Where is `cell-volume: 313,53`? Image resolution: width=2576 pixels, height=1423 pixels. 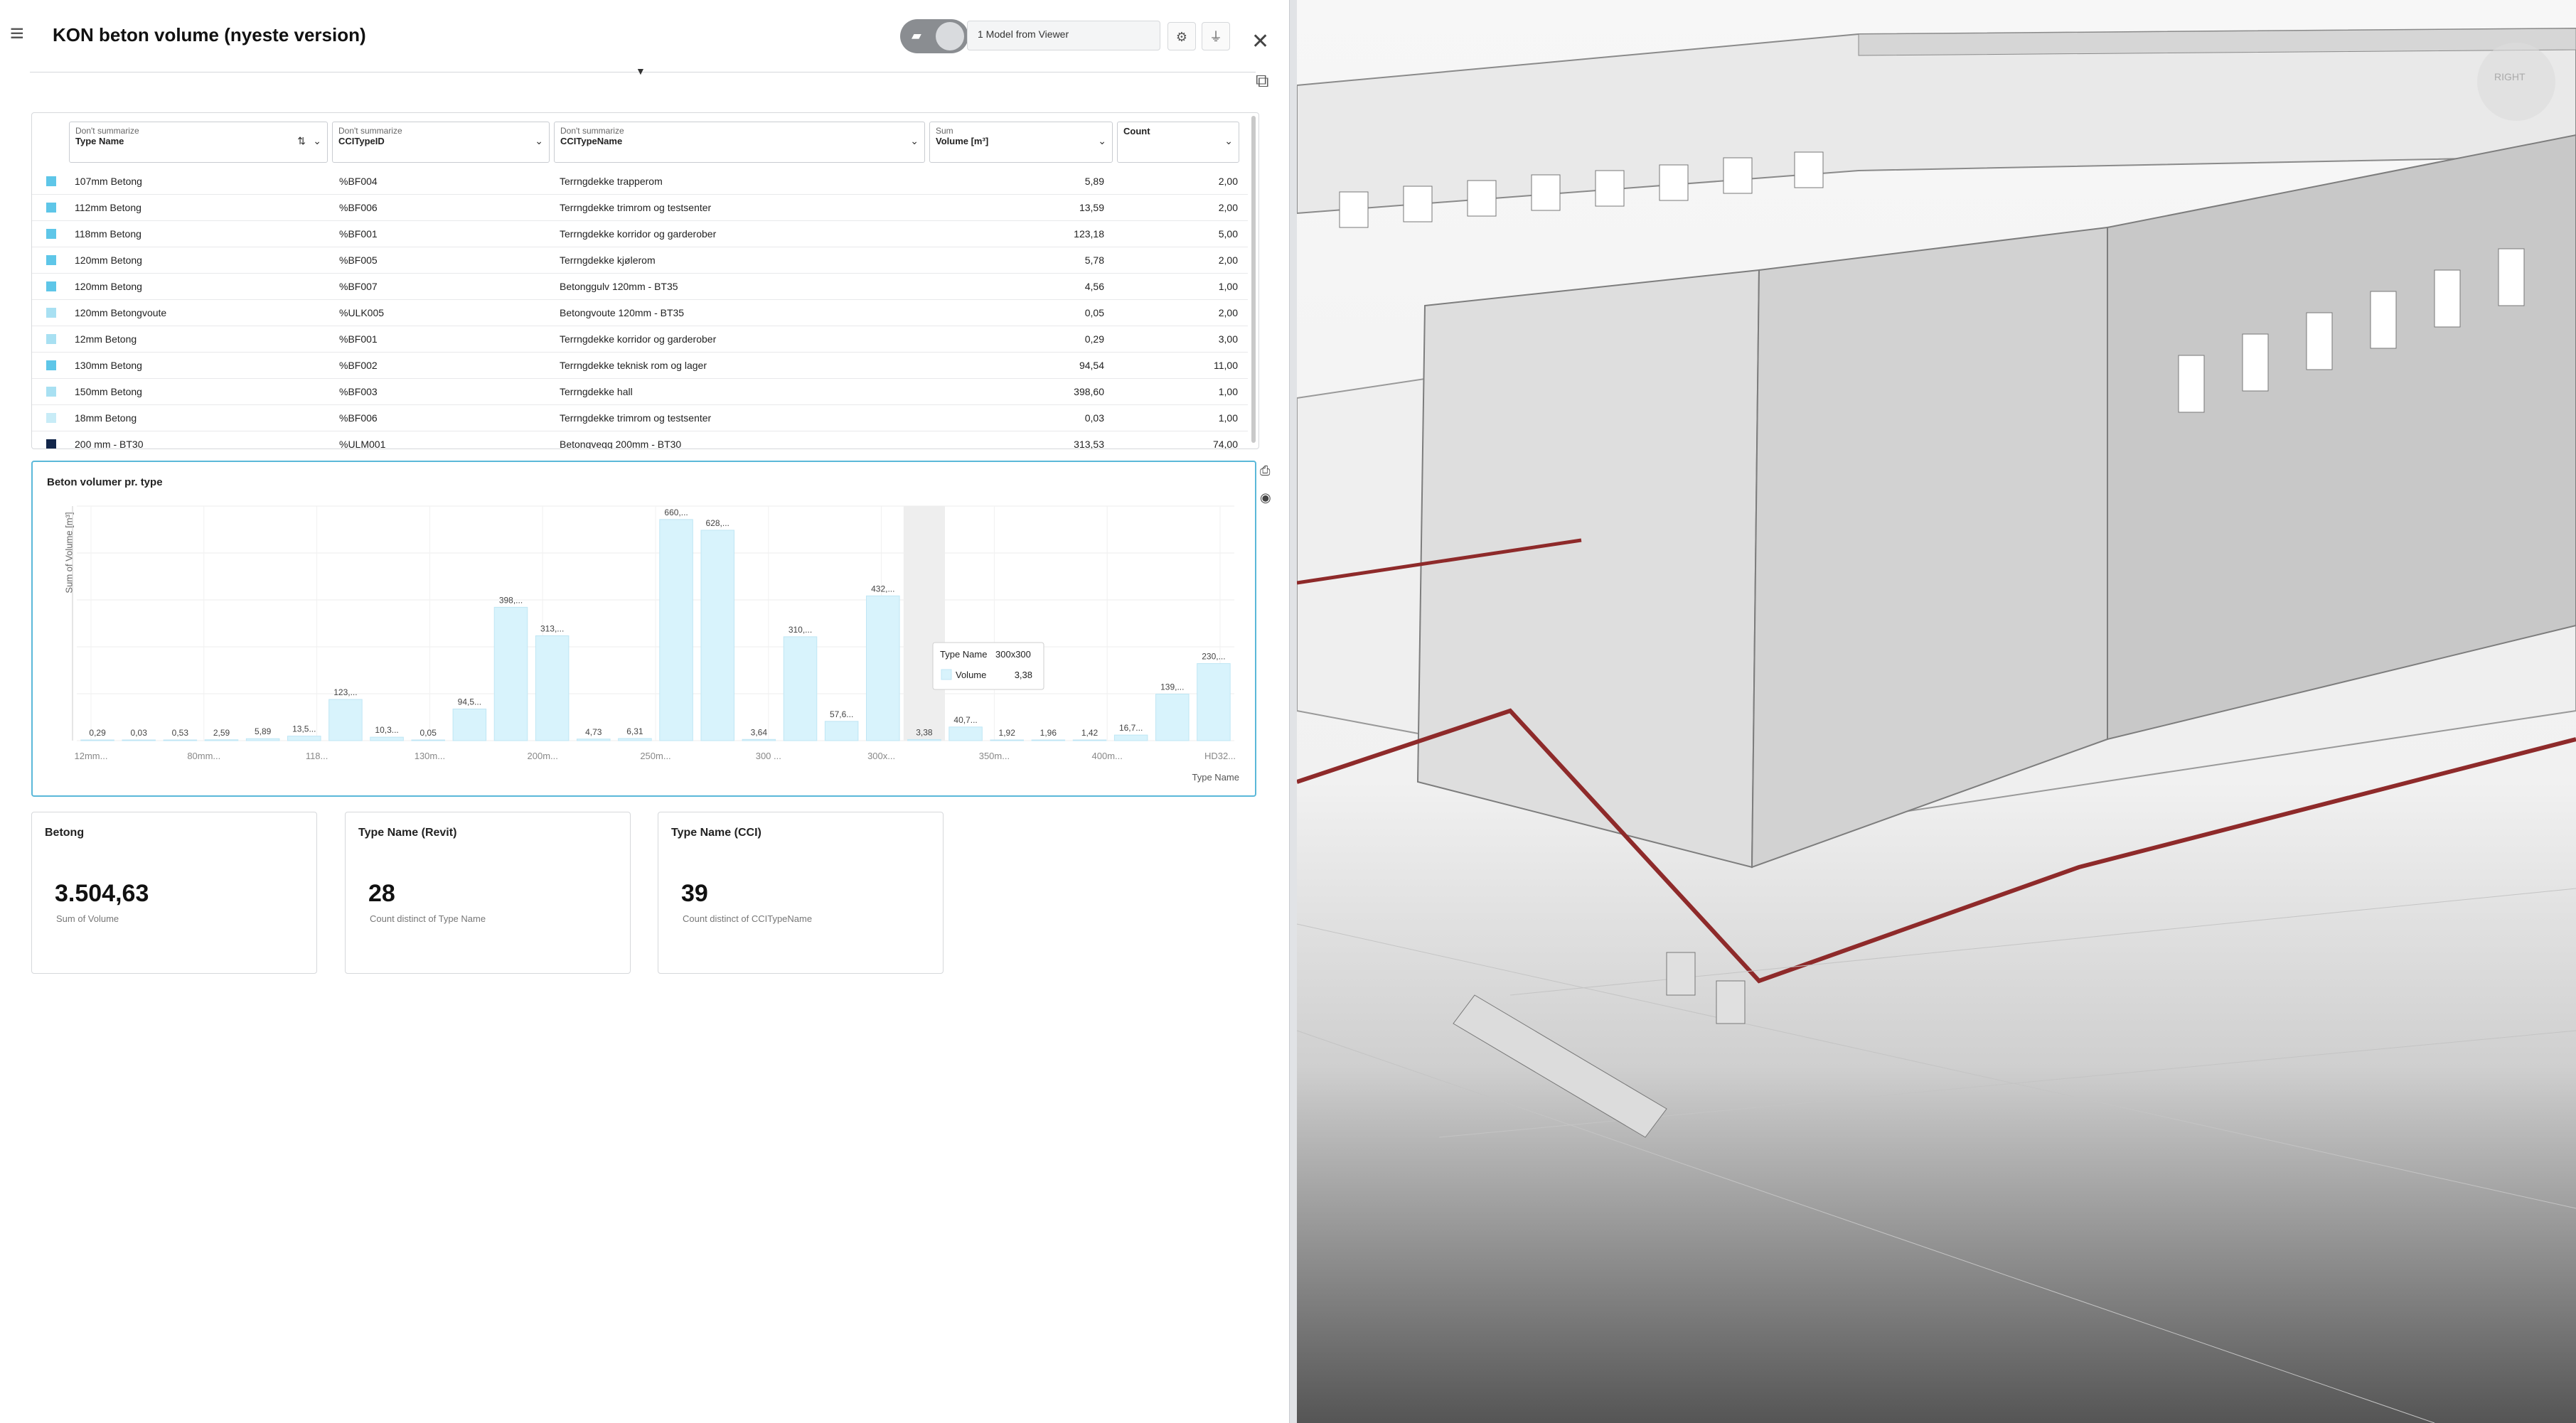 cell-volume: 313,53 is located at coordinates (1089, 444).